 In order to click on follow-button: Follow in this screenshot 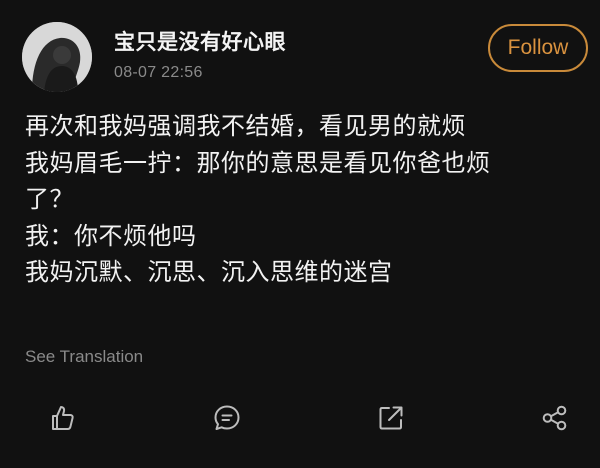, I will do `click(538, 48)`.